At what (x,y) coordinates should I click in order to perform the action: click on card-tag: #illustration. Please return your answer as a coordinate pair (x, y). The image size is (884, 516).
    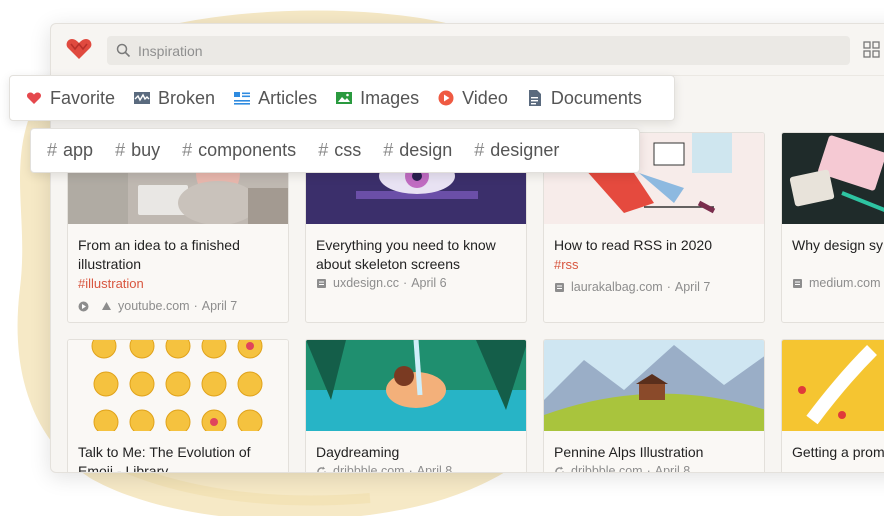
    Looking at the image, I should click on (111, 283).